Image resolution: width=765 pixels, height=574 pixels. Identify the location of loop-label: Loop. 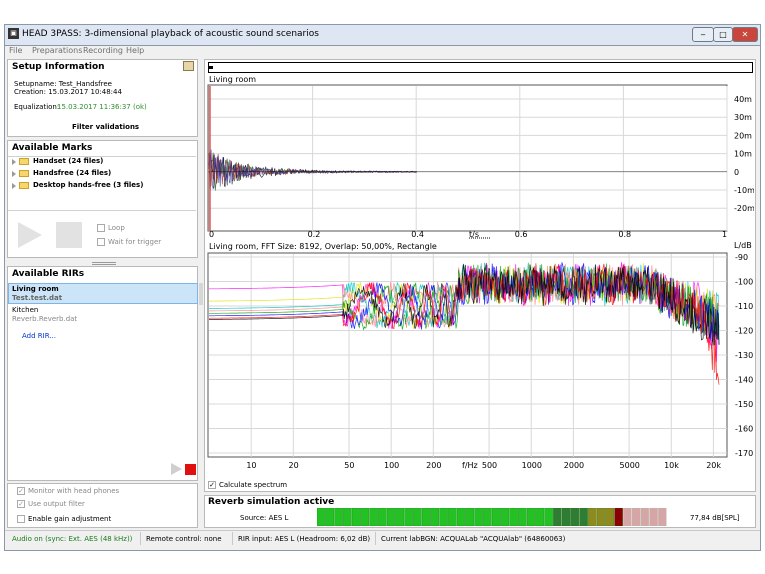
(116, 228).